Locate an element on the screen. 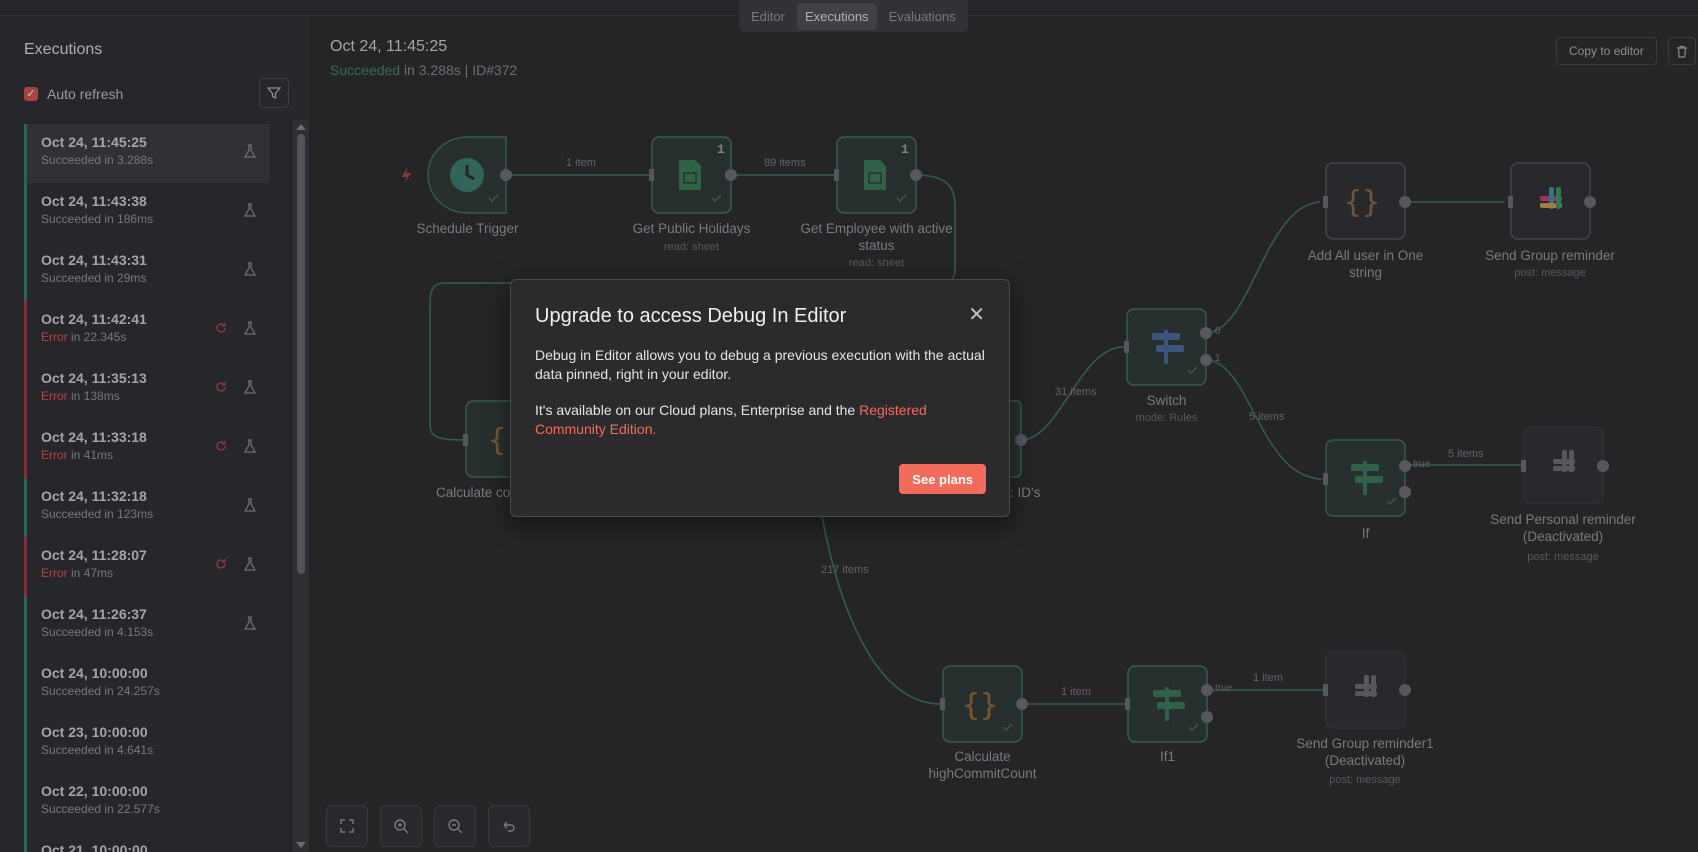 The width and height of the screenshot is (1698, 852). close-icon: ✕ is located at coordinates (976, 314).